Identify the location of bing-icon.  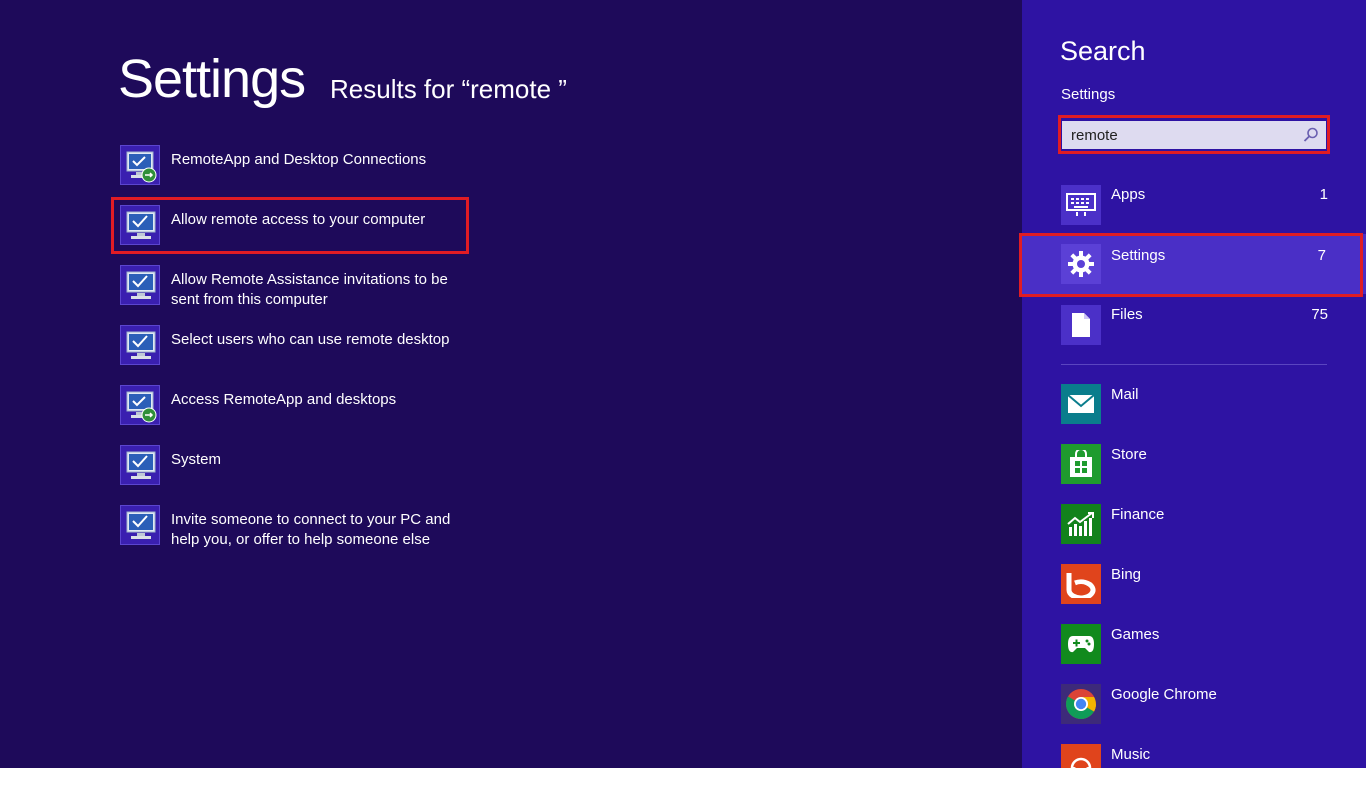
(1081, 584).